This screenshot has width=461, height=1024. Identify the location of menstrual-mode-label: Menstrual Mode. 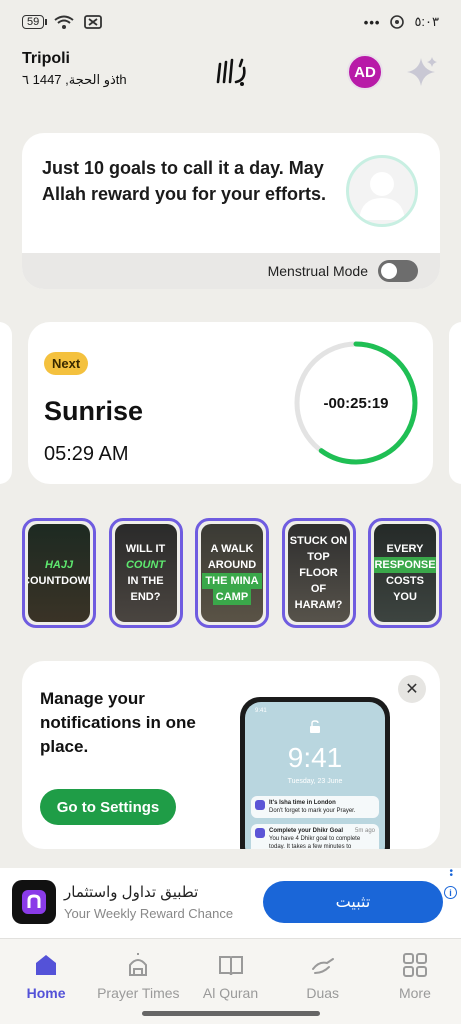
(317, 271).